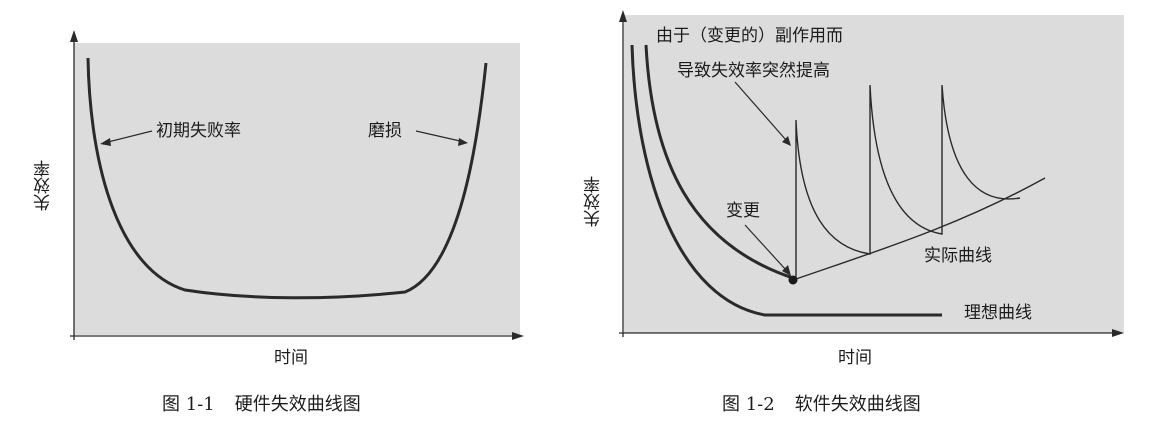 The image size is (1150, 424). What do you see at coordinates (857, 404) in the screenshot?
I see `caption-title: 软件失效曲线图` at bounding box center [857, 404].